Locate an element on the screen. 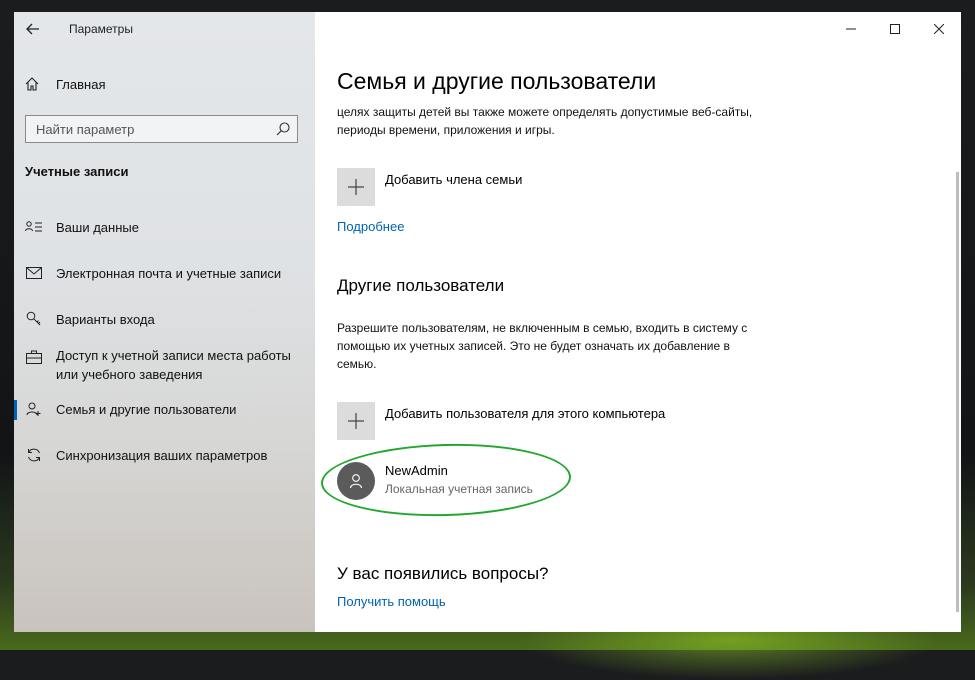  back-arrow-icon is located at coordinates (32, 29).